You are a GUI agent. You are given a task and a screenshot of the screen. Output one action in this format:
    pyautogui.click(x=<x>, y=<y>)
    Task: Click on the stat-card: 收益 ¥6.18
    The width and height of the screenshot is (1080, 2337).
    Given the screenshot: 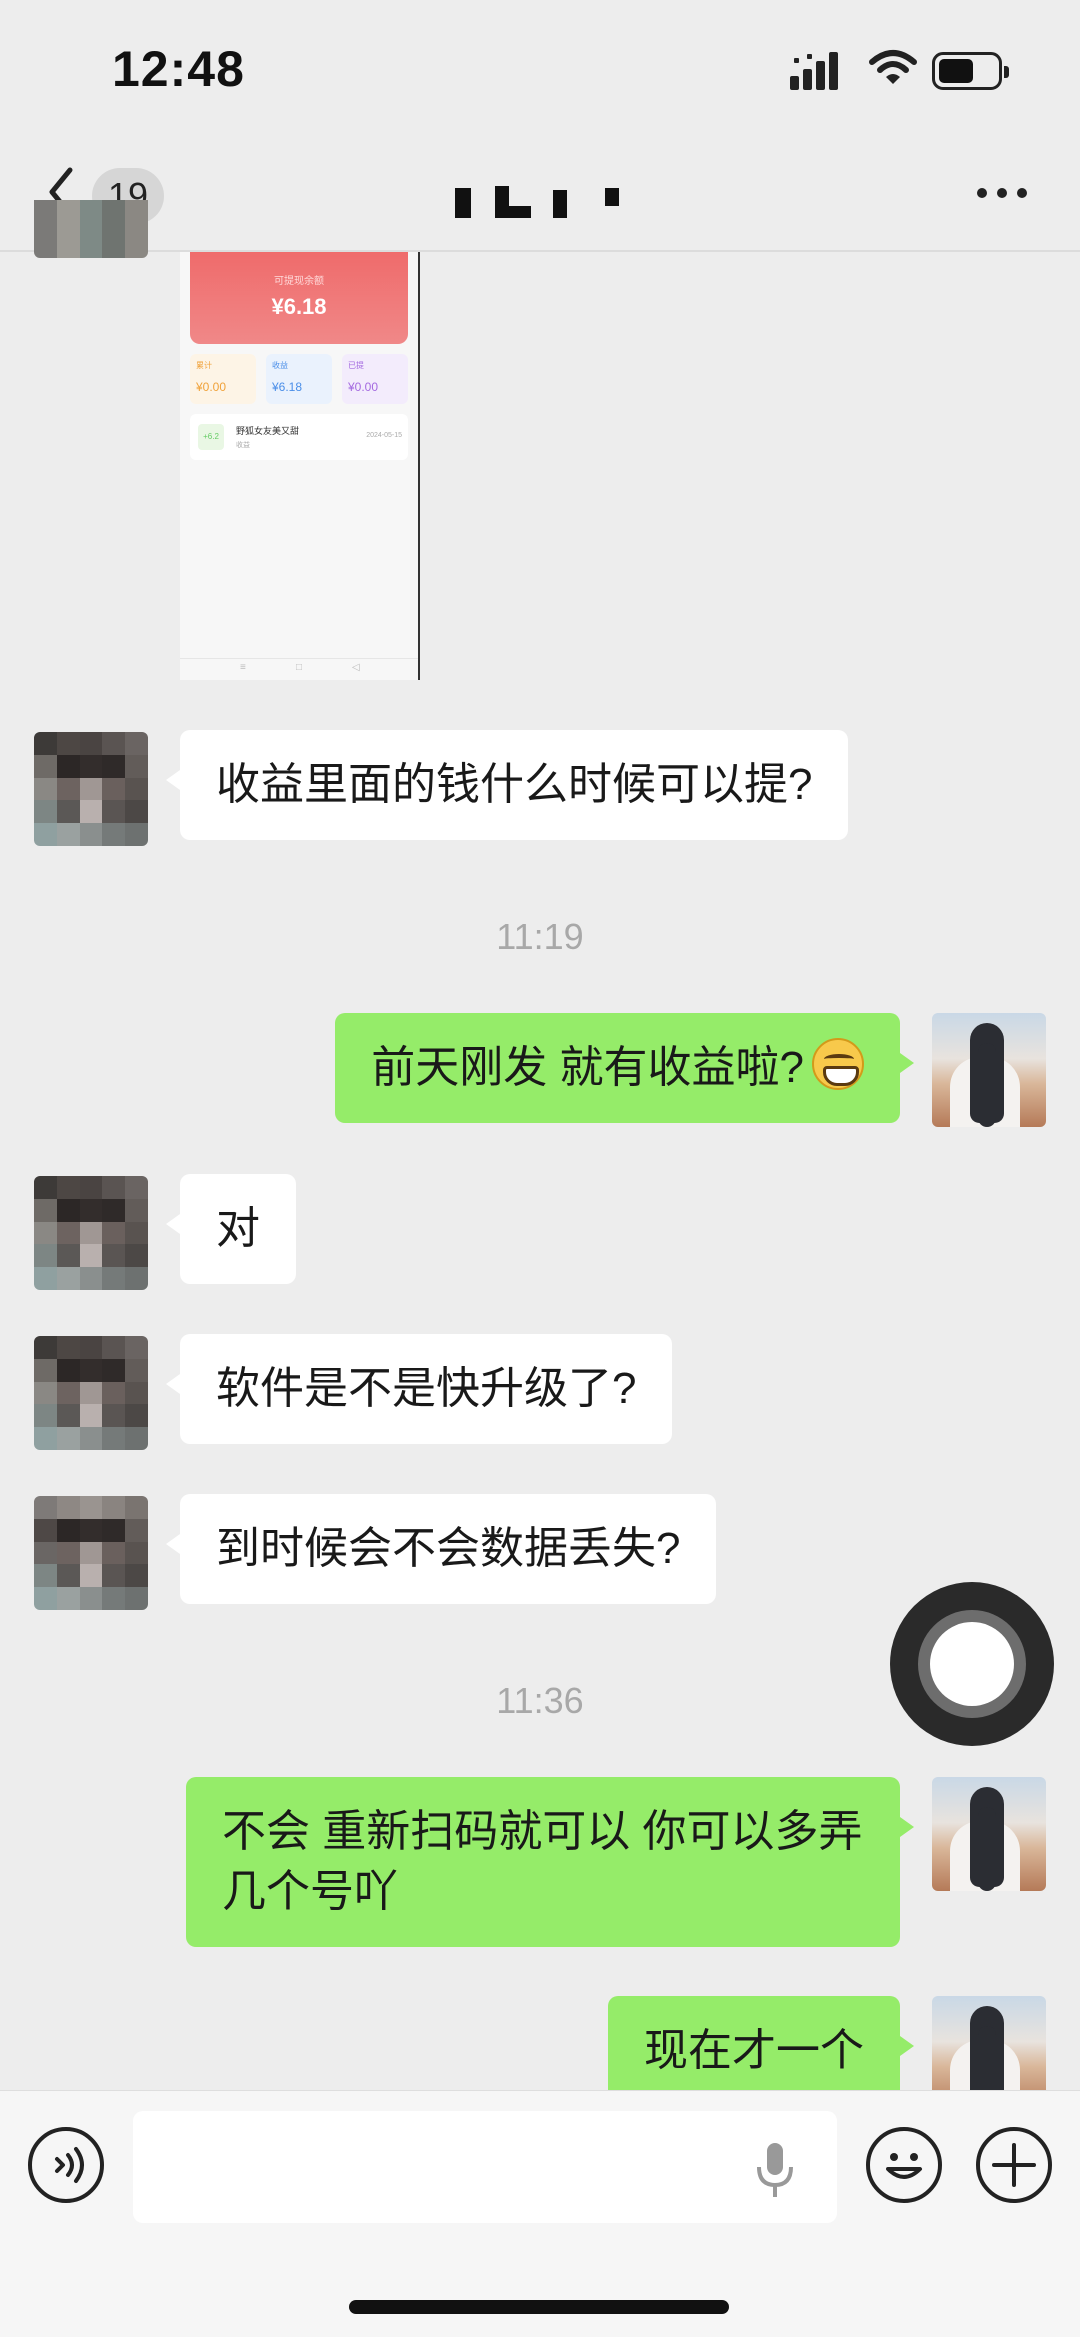 What is the action you would take?
    pyautogui.click(x=299, y=379)
    